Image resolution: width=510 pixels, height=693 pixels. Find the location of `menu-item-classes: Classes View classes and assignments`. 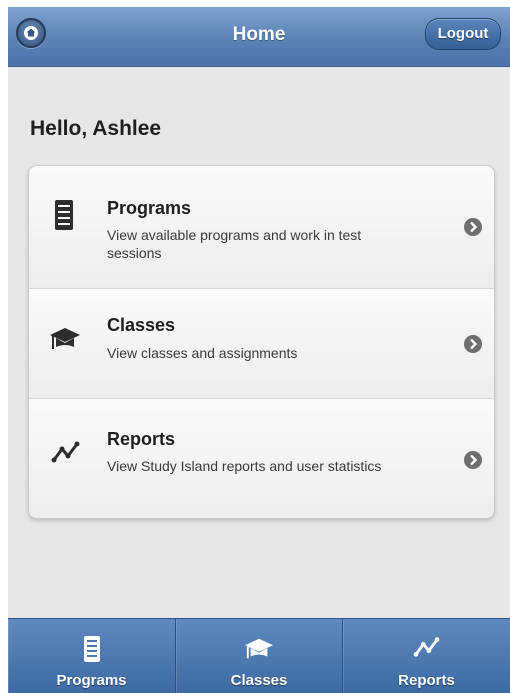

menu-item-classes: Classes View classes and assignments is located at coordinates (261, 343).